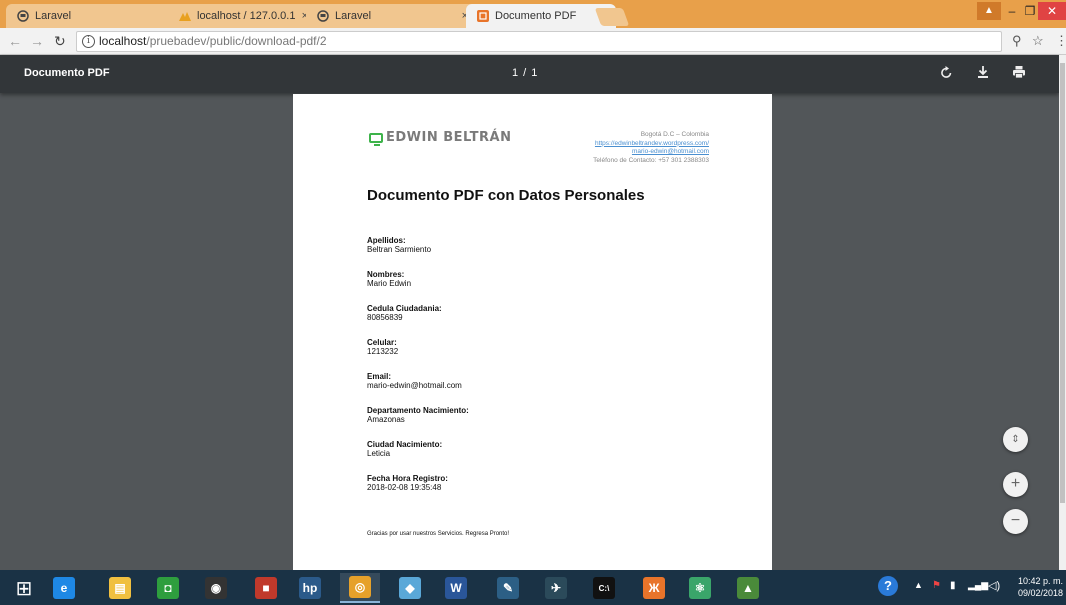 Image resolution: width=1066 pixels, height=605 pixels. I want to click on page-indicator: 1 / 1, so click(525, 73).